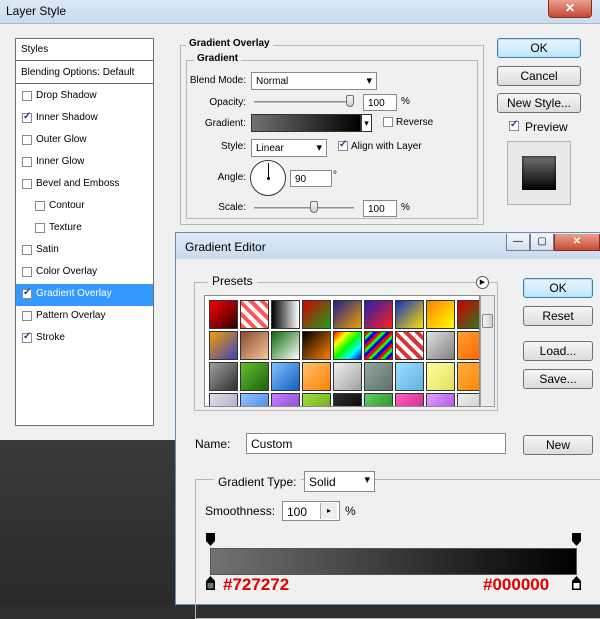 The image size is (600, 619). What do you see at coordinates (84, 339) in the screenshot?
I see `style-item-stroke: Stroke` at bounding box center [84, 339].